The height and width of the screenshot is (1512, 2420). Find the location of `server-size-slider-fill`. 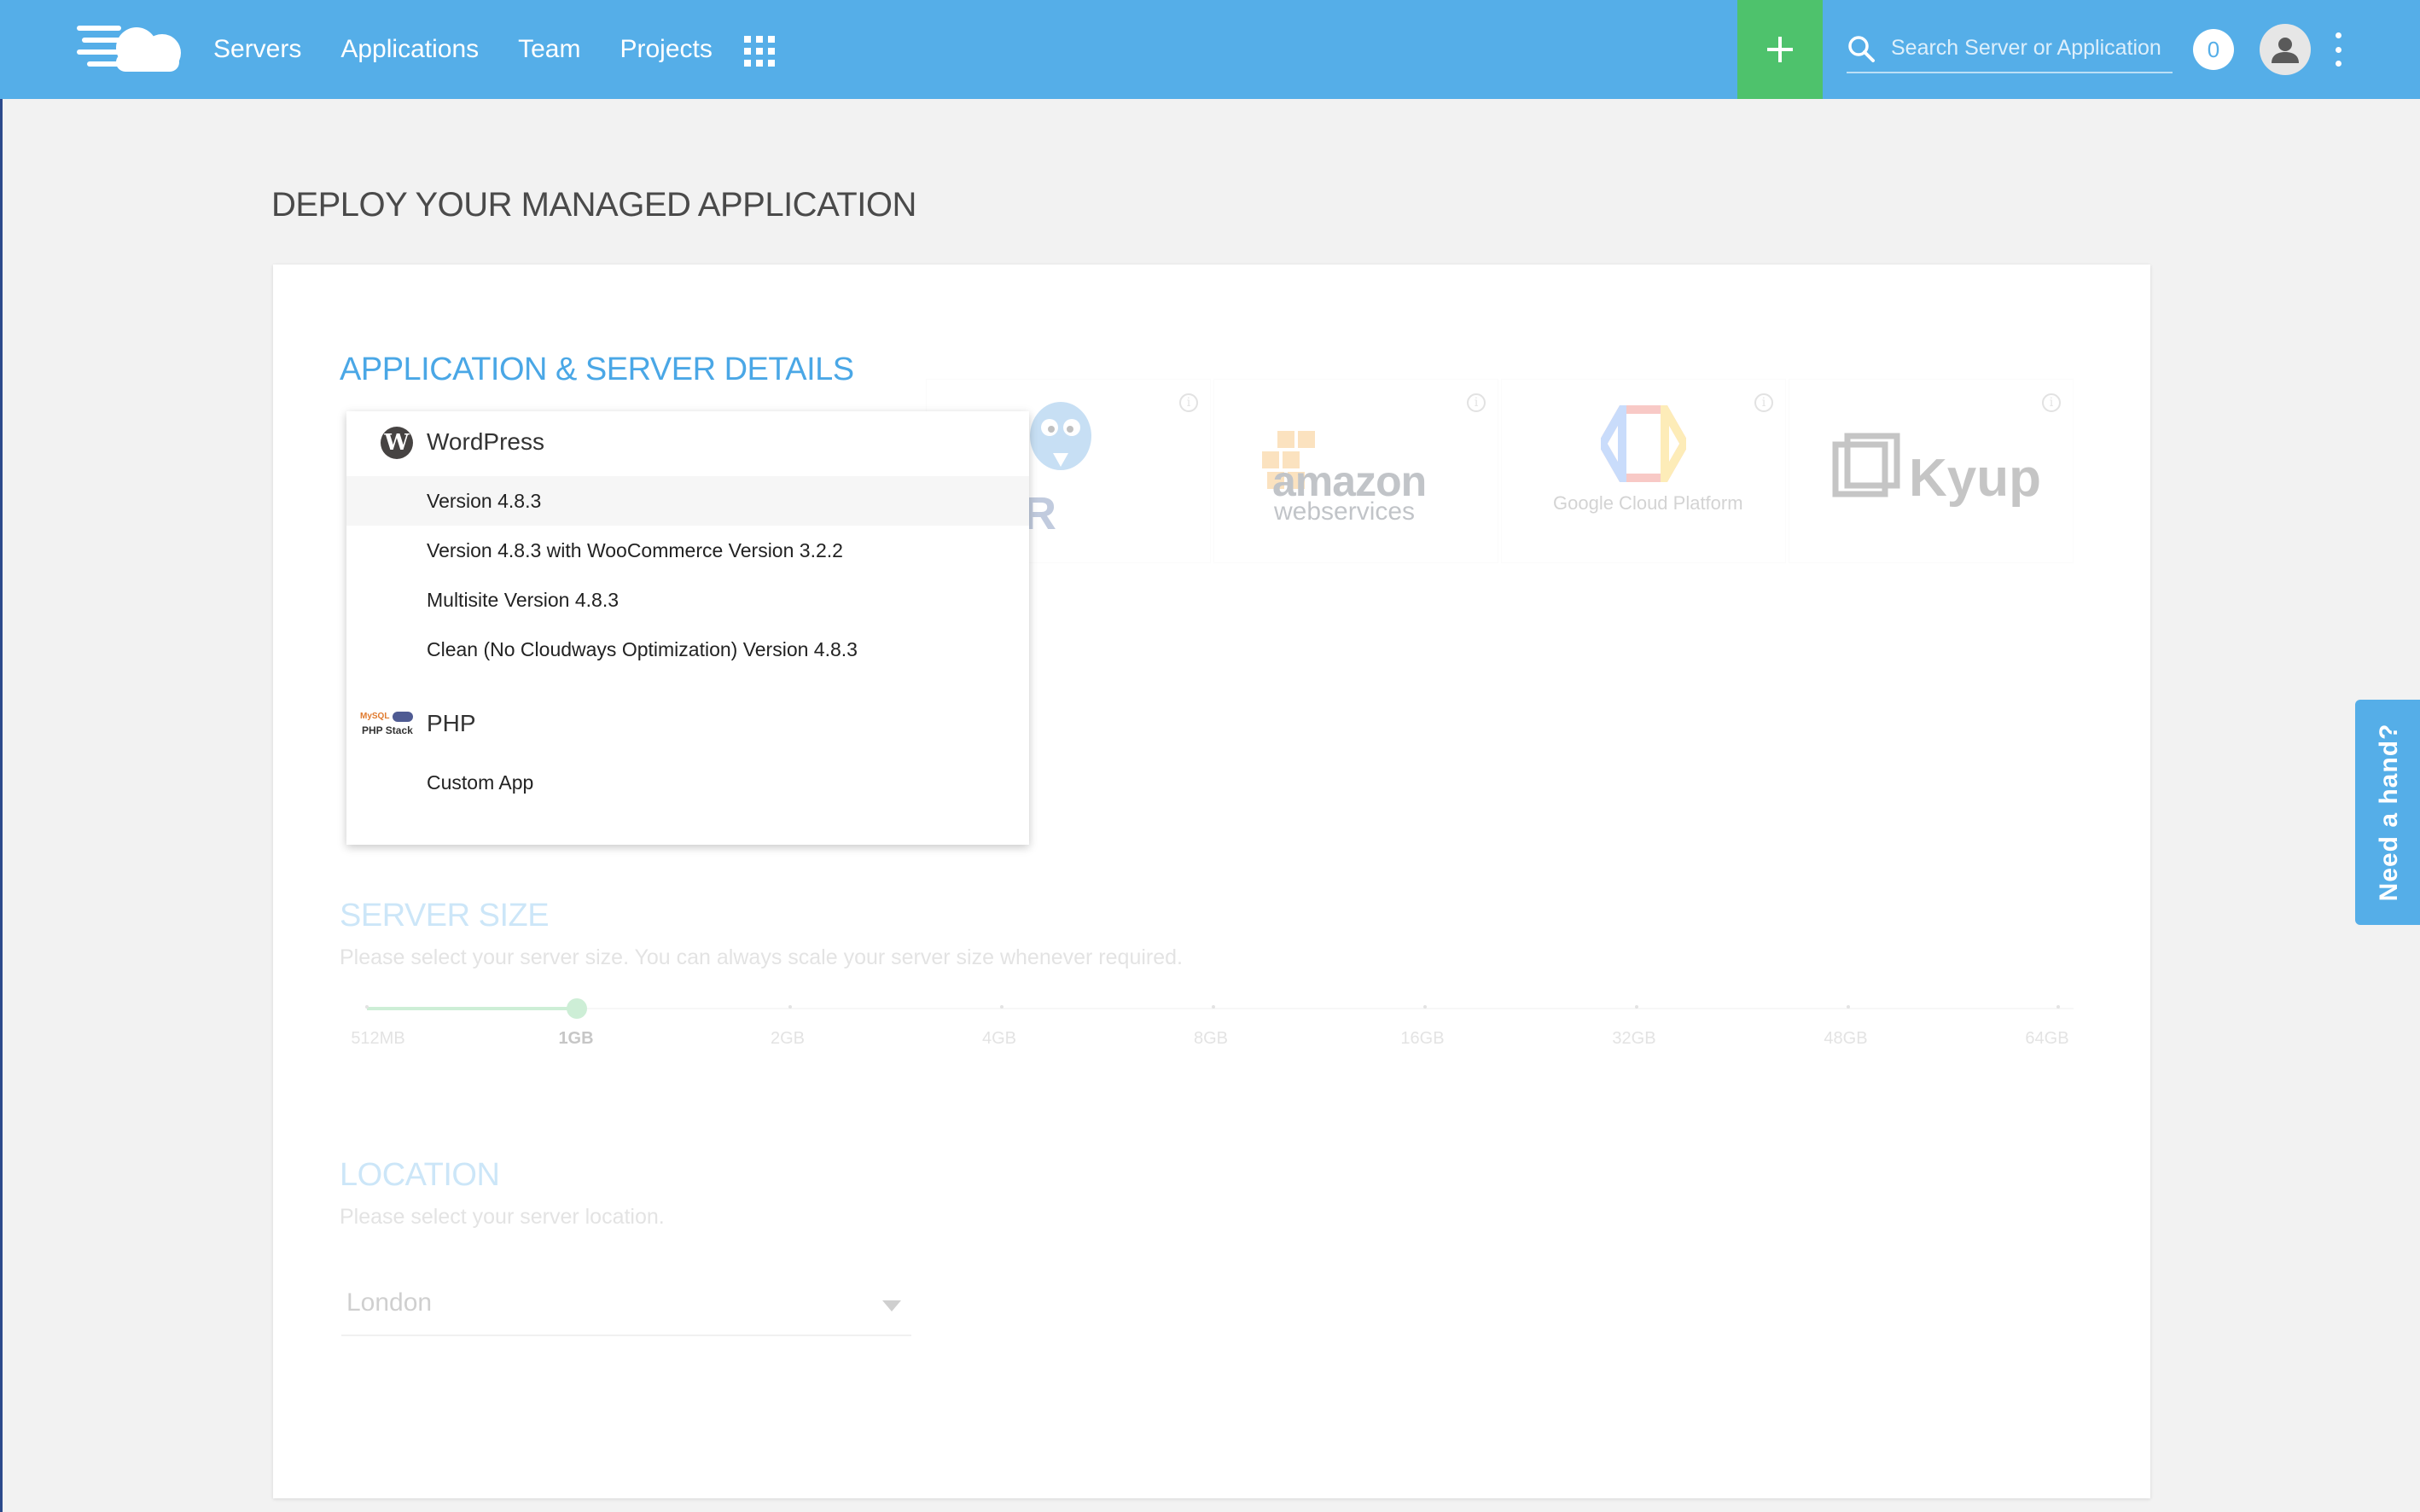

server-size-slider-fill is located at coordinates (473, 1008).